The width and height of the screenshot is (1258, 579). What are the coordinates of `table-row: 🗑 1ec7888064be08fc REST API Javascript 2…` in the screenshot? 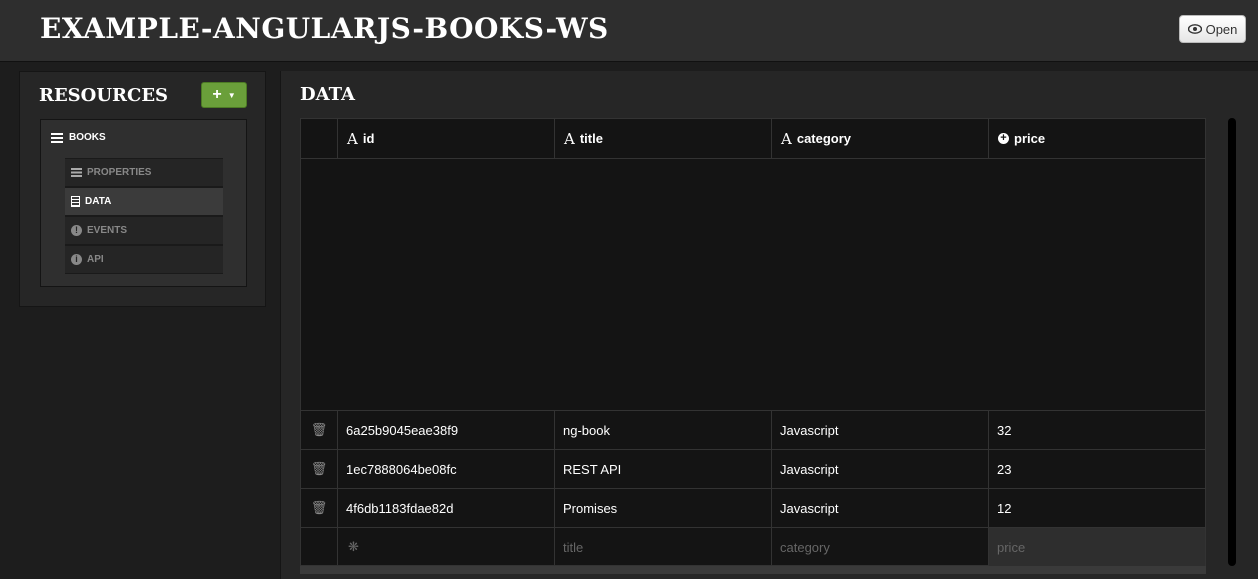 It's located at (753, 468).